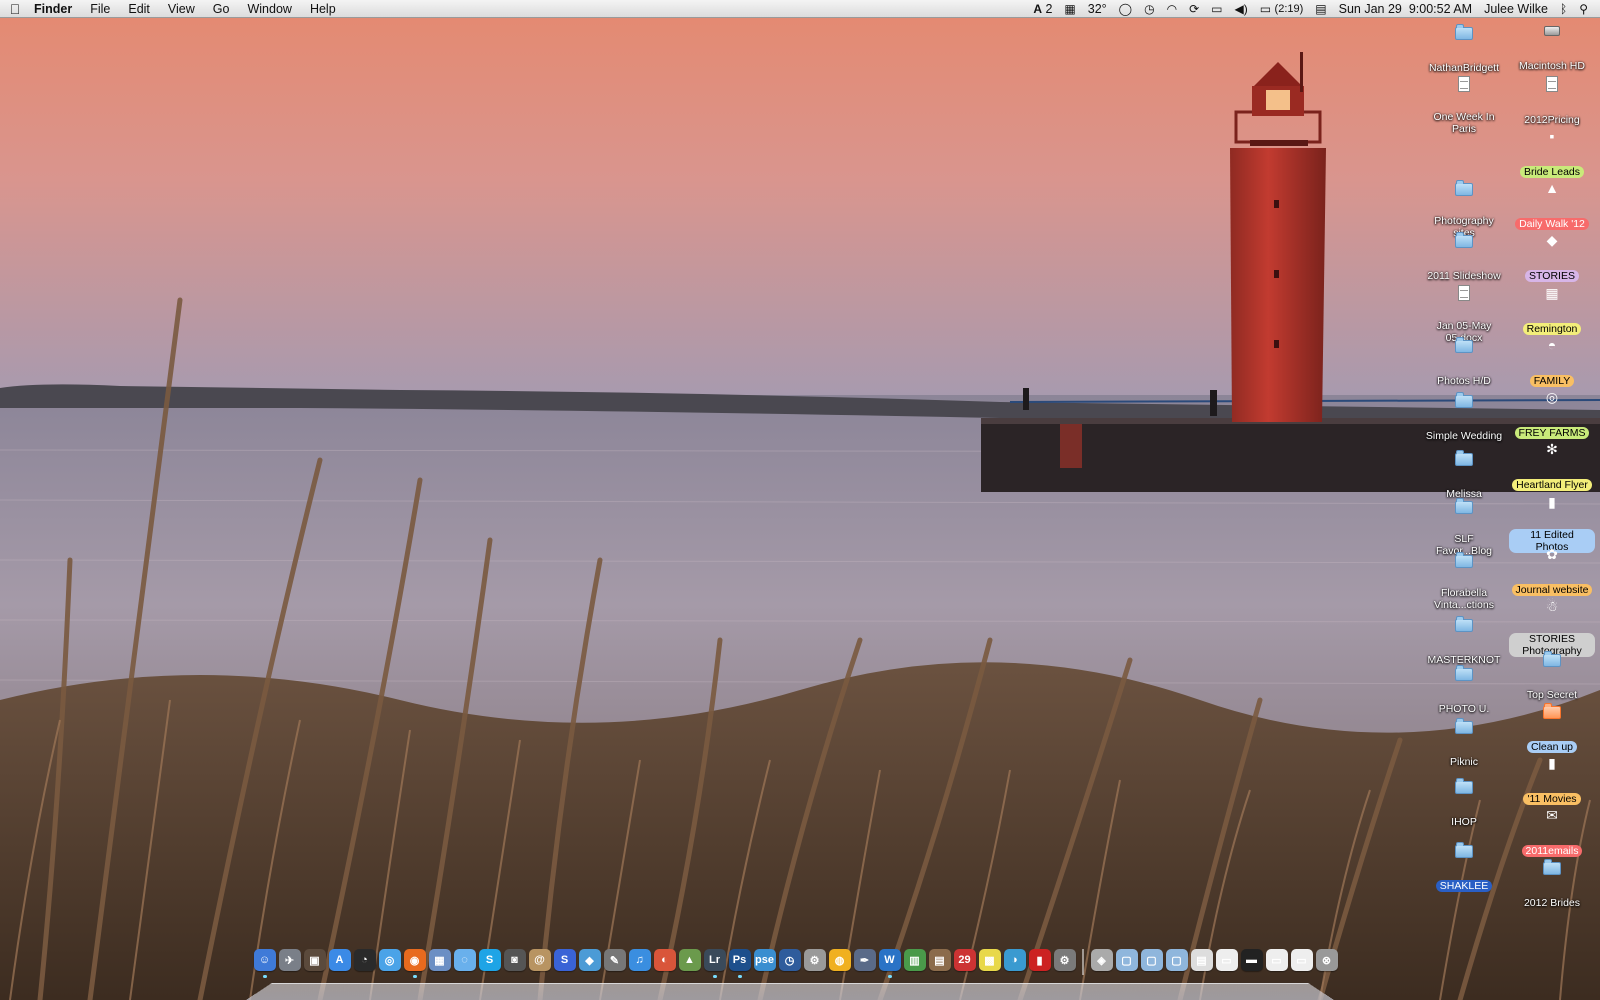 Image resolution: width=1600 pixels, height=1000 pixels. Describe the element at coordinates (1151, 960) in the screenshot. I see `dock-documents: ▢` at that location.